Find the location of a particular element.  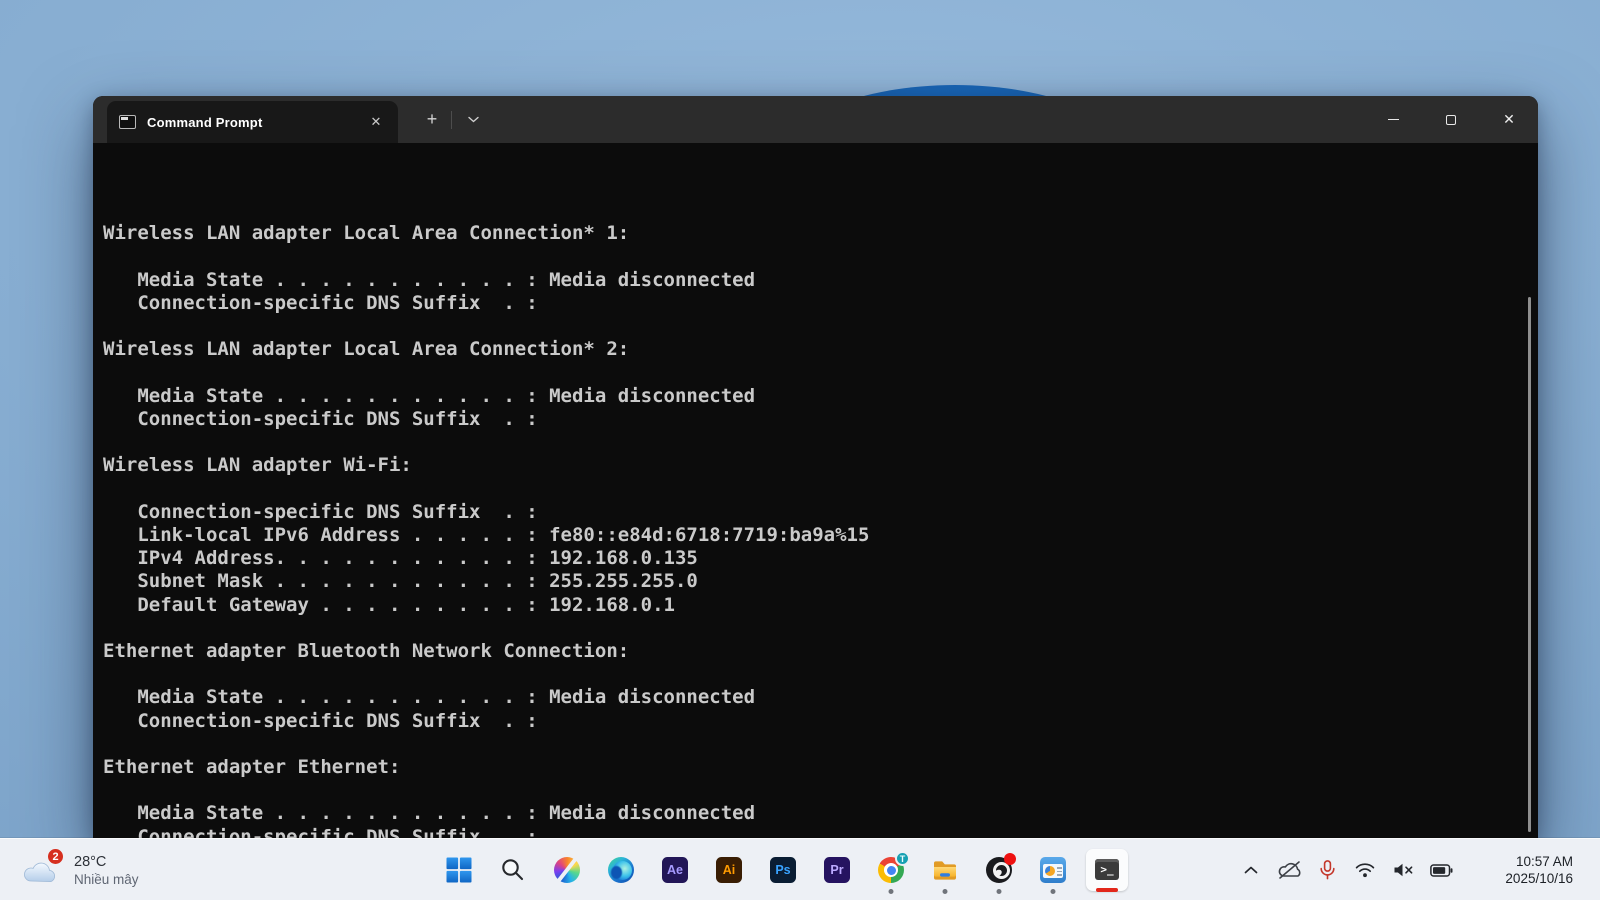

titlebar: Command Prompt ✕ + ✕ is located at coordinates (815, 119).